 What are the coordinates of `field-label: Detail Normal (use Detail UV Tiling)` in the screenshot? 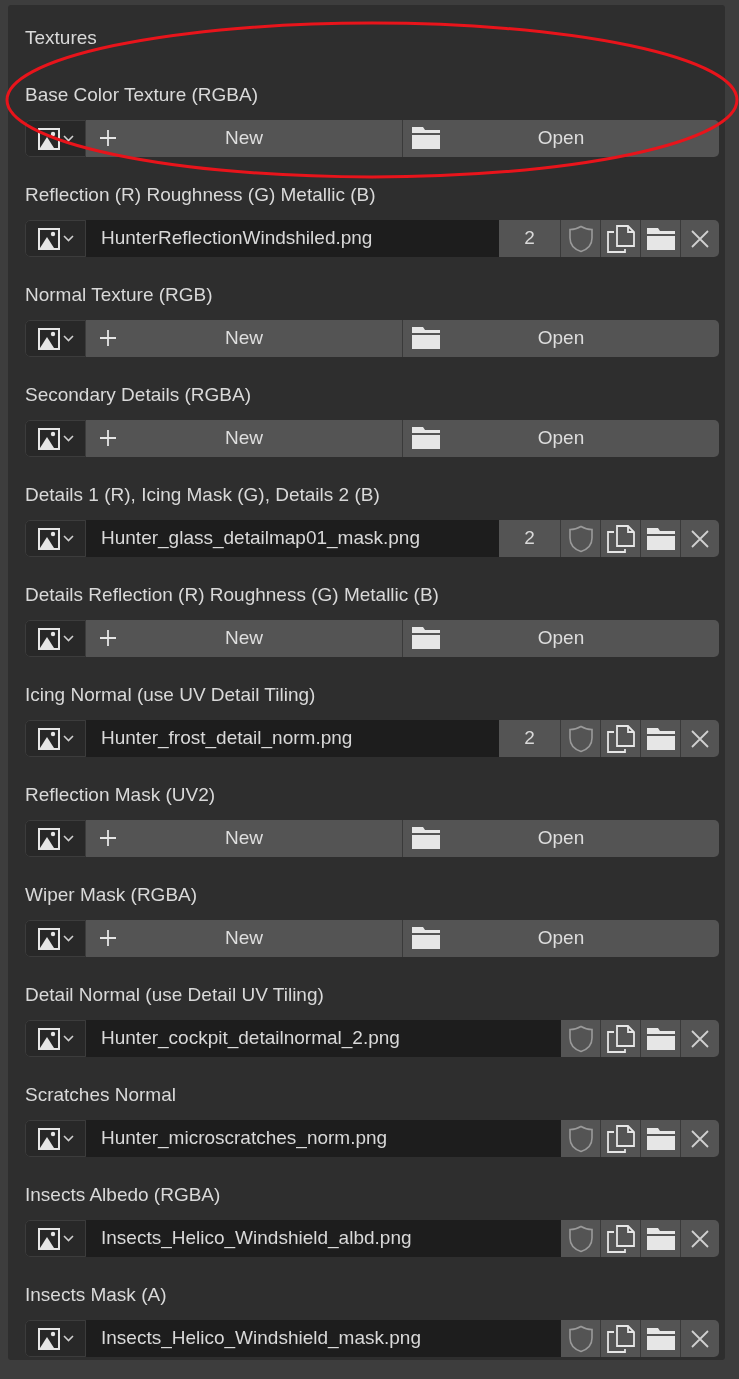 It's located at (174, 995).